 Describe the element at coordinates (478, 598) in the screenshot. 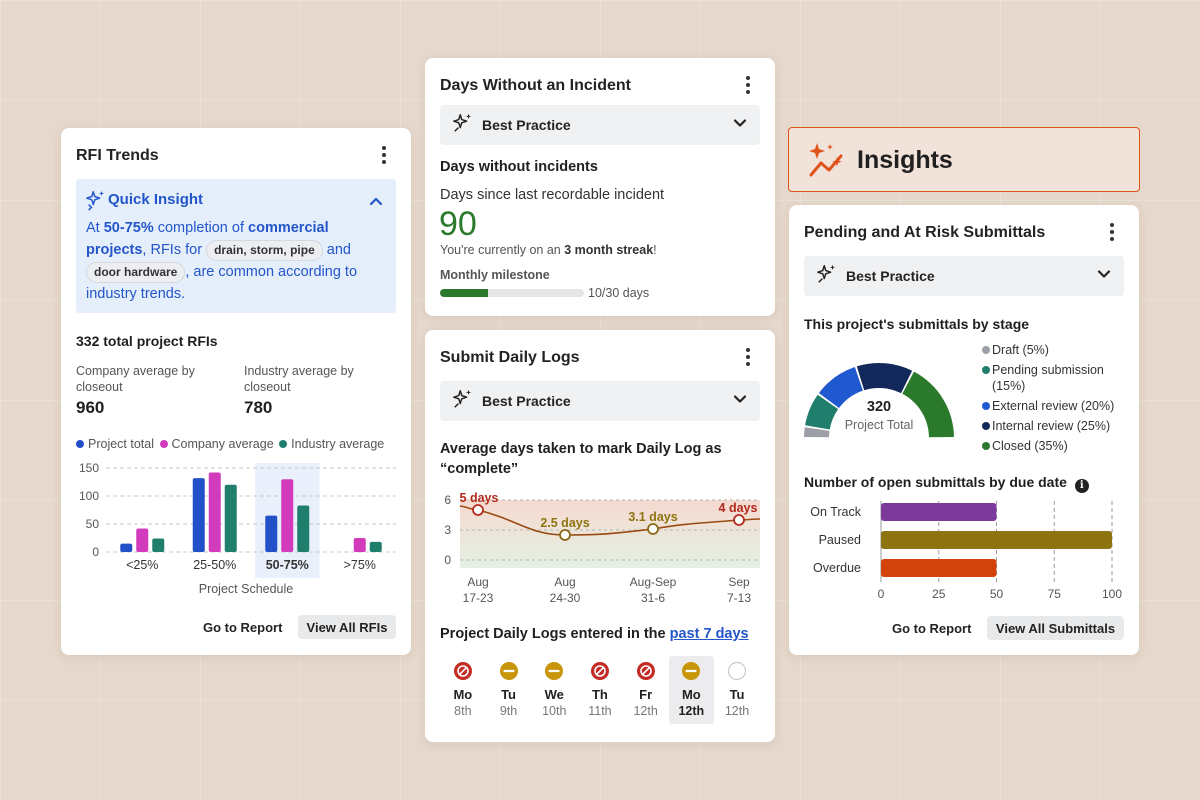

I see `x-tick-label: 17-23` at that location.